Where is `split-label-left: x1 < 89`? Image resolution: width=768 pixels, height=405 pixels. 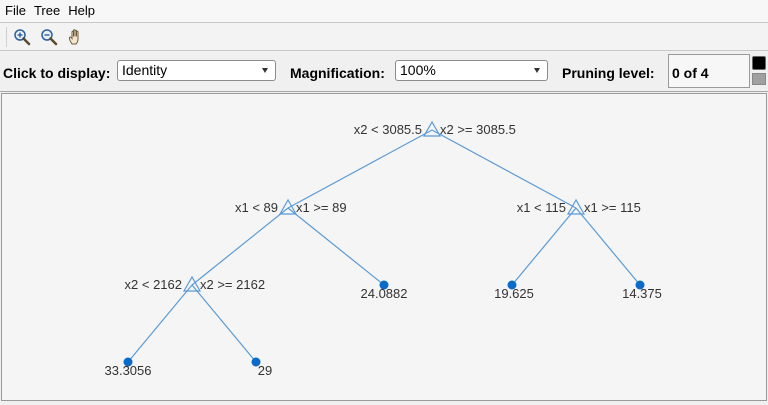 split-label-left: x1 < 89 is located at coordinates (256, 207).